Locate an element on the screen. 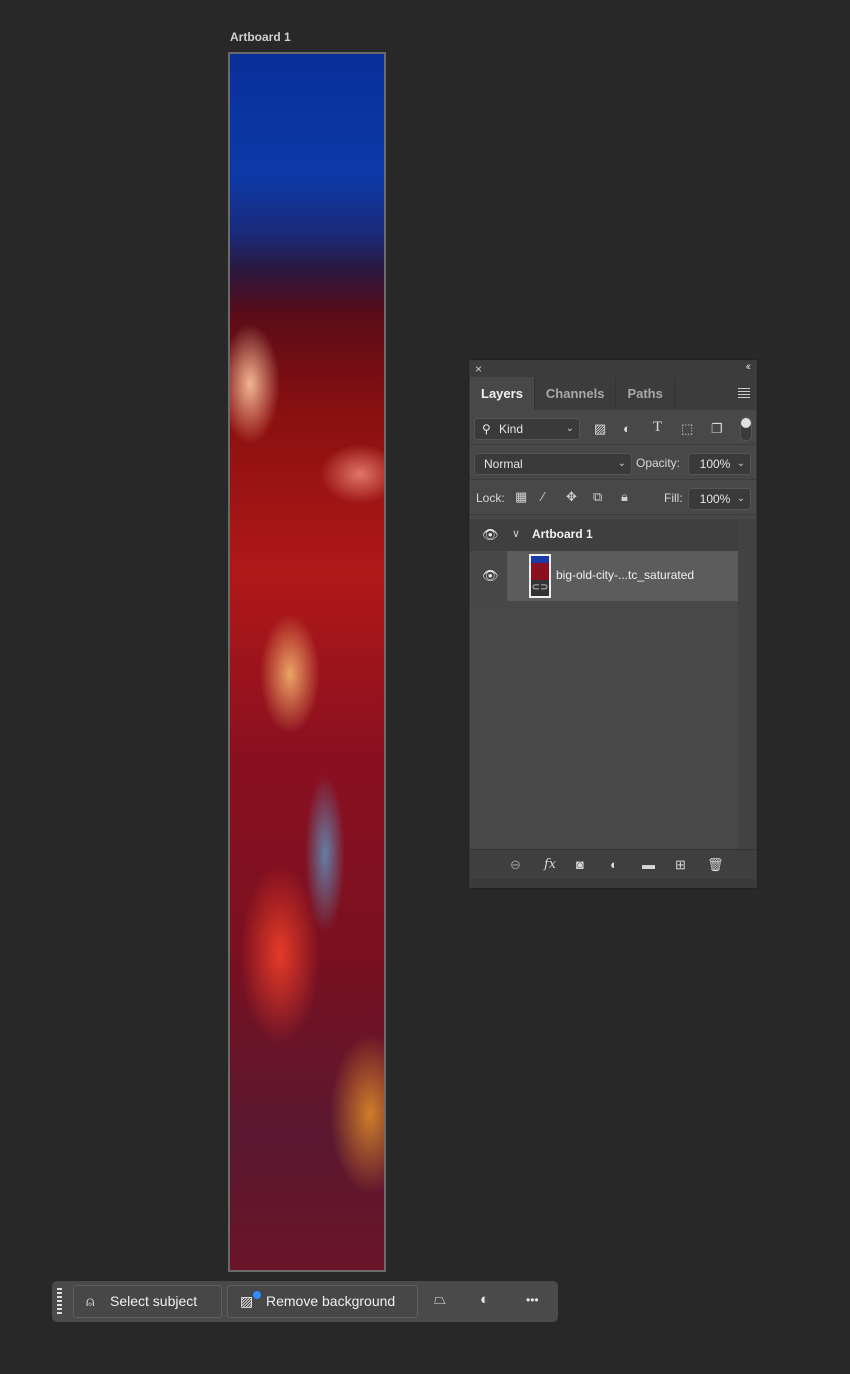  layer-row-smart-object: 👁︎ ⊂⊃ big-old-city-...tc_saturated is located at coordinates (604, 576).